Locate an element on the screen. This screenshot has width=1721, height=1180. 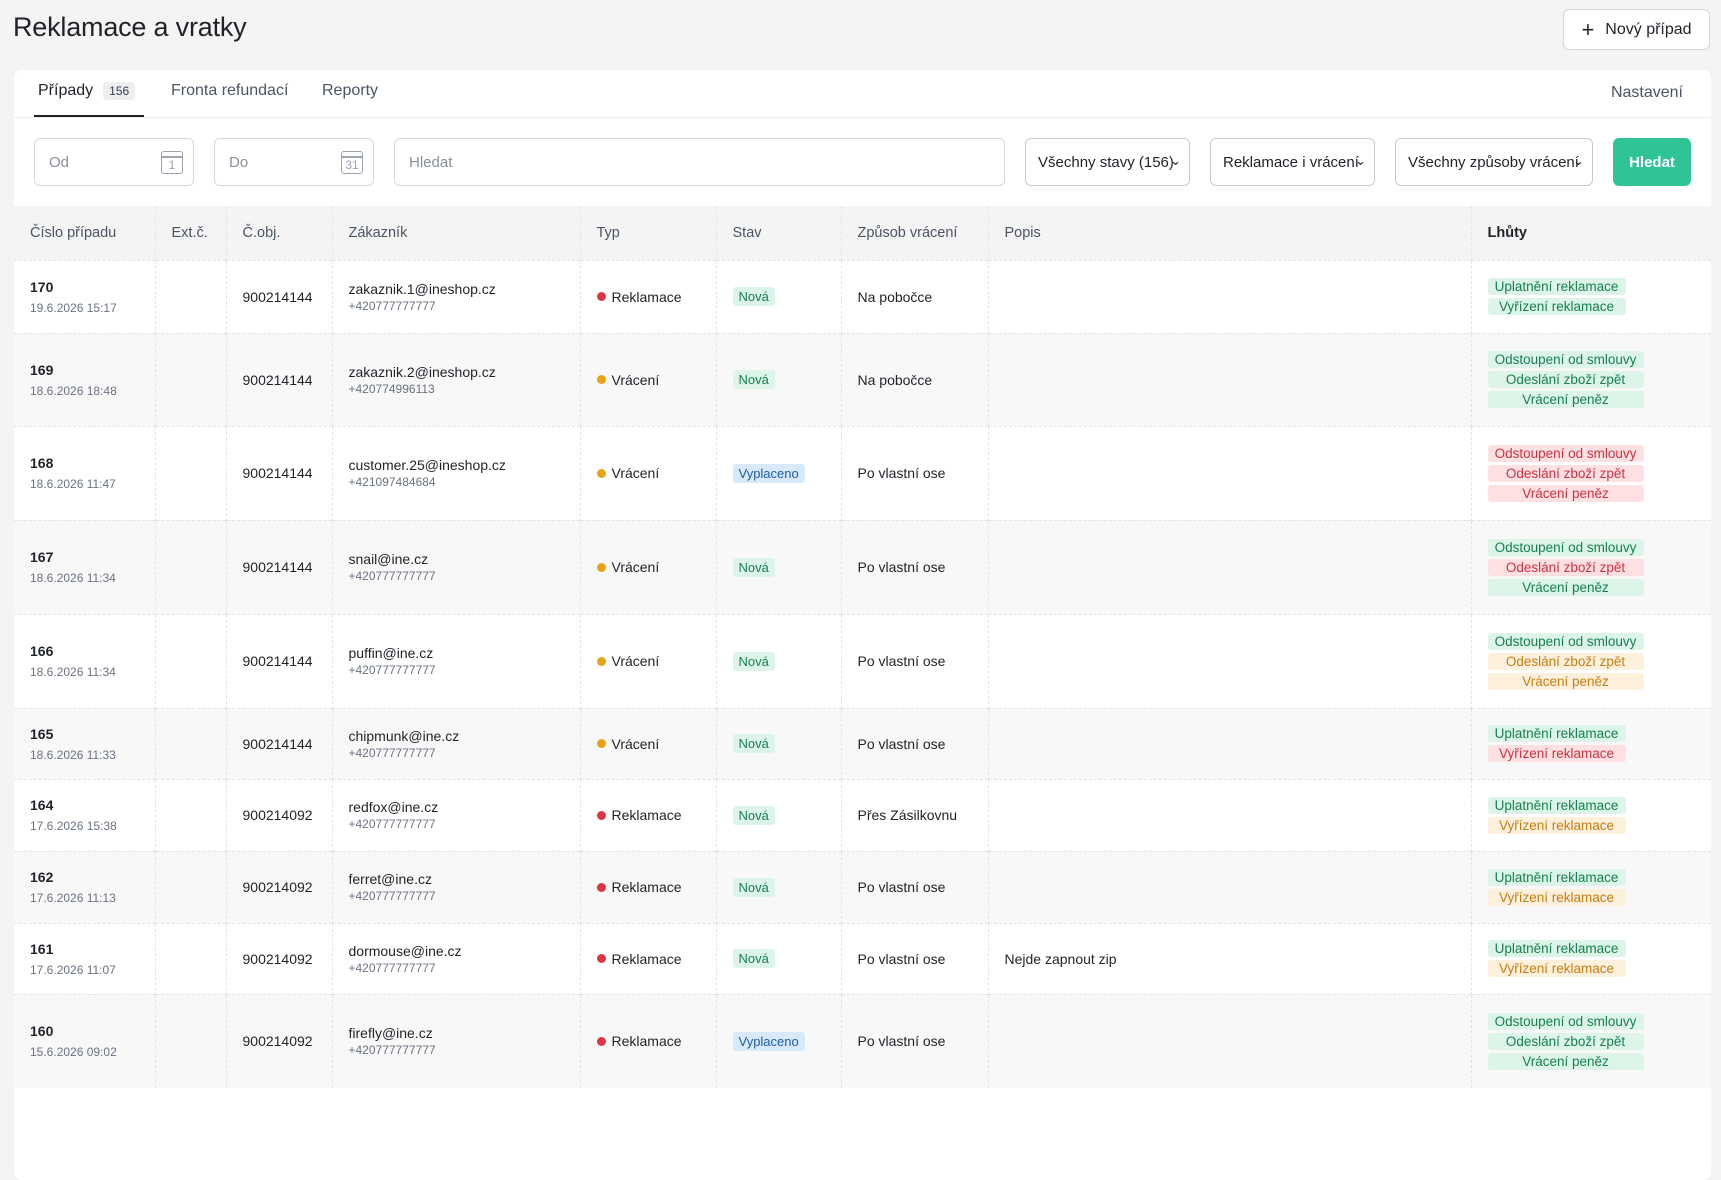
col-type-header: Typ is located at coordinates (648, 233).